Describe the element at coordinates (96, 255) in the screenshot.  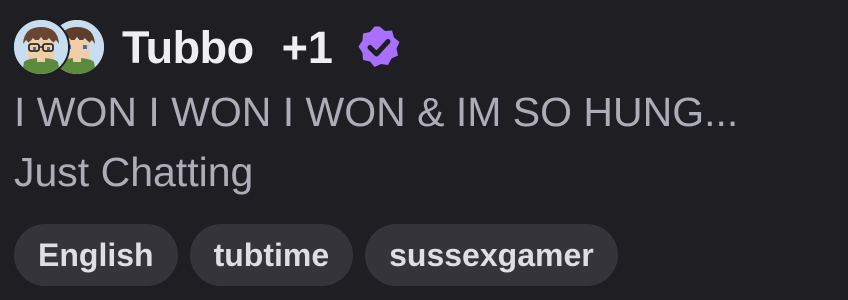
I see `tag-english: English` at that location.